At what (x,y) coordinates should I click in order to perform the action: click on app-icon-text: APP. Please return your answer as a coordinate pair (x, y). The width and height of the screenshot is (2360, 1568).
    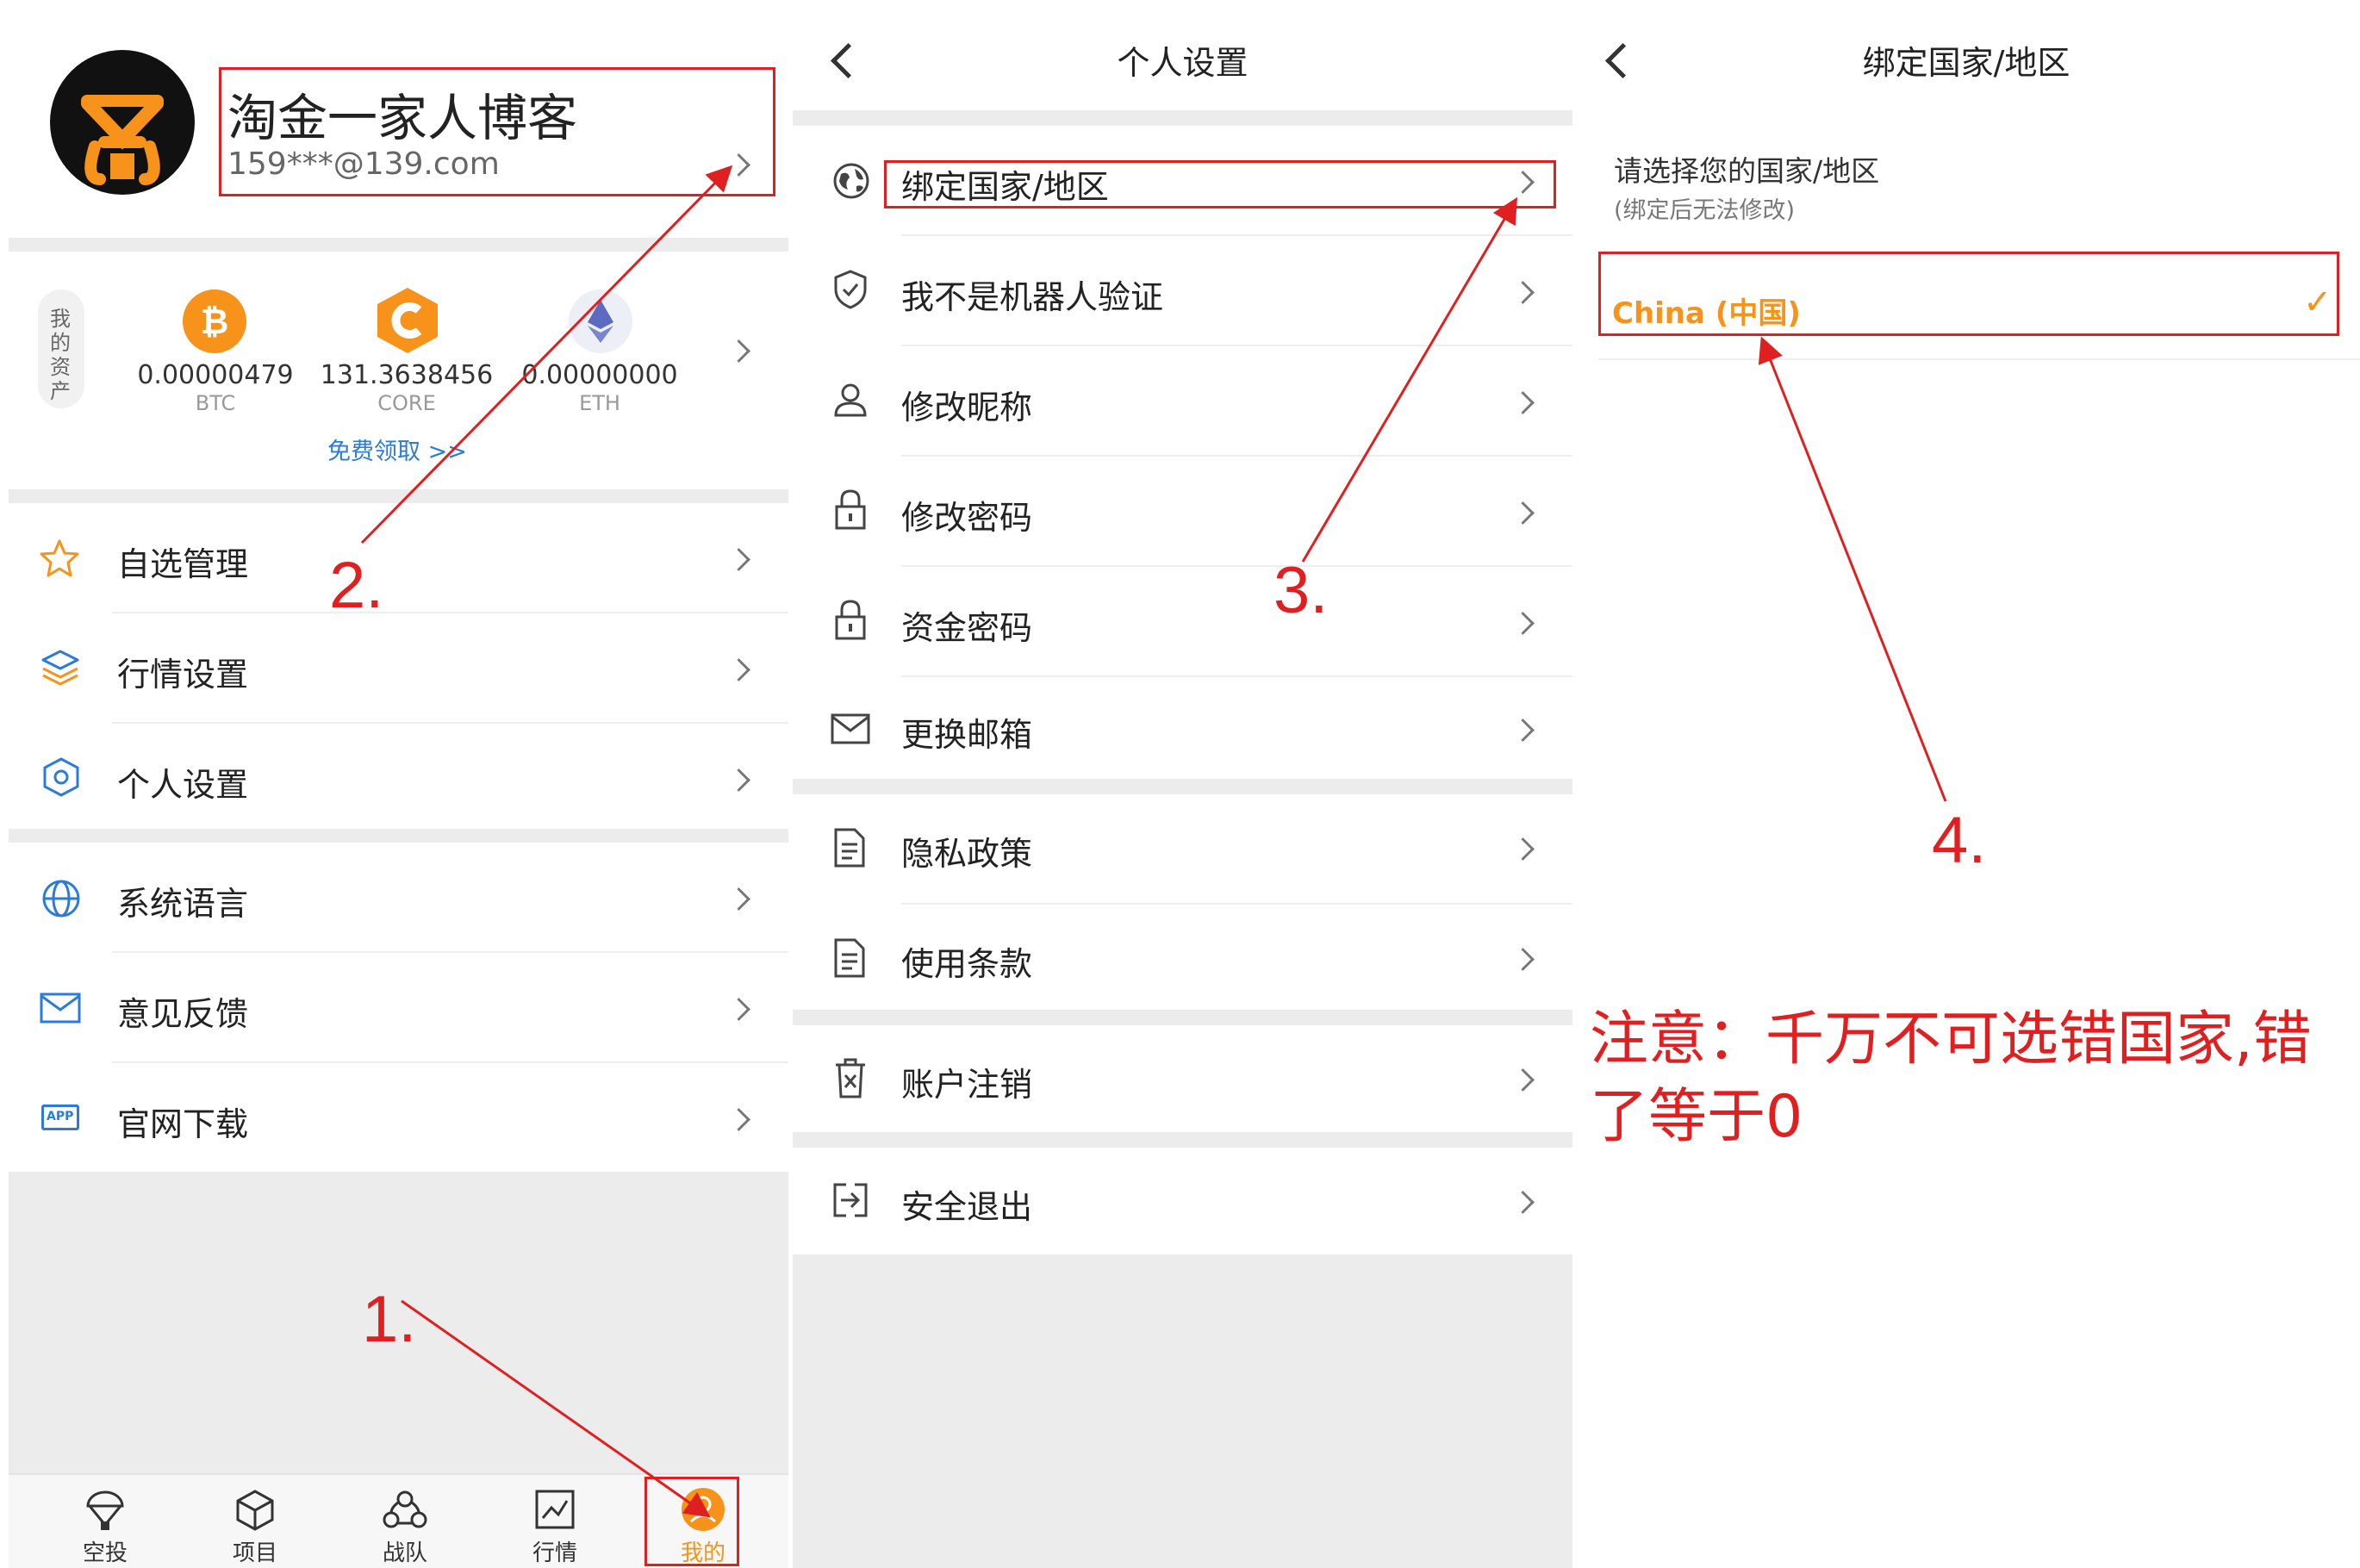
    Looking at the image, I should click on (60, 1116).